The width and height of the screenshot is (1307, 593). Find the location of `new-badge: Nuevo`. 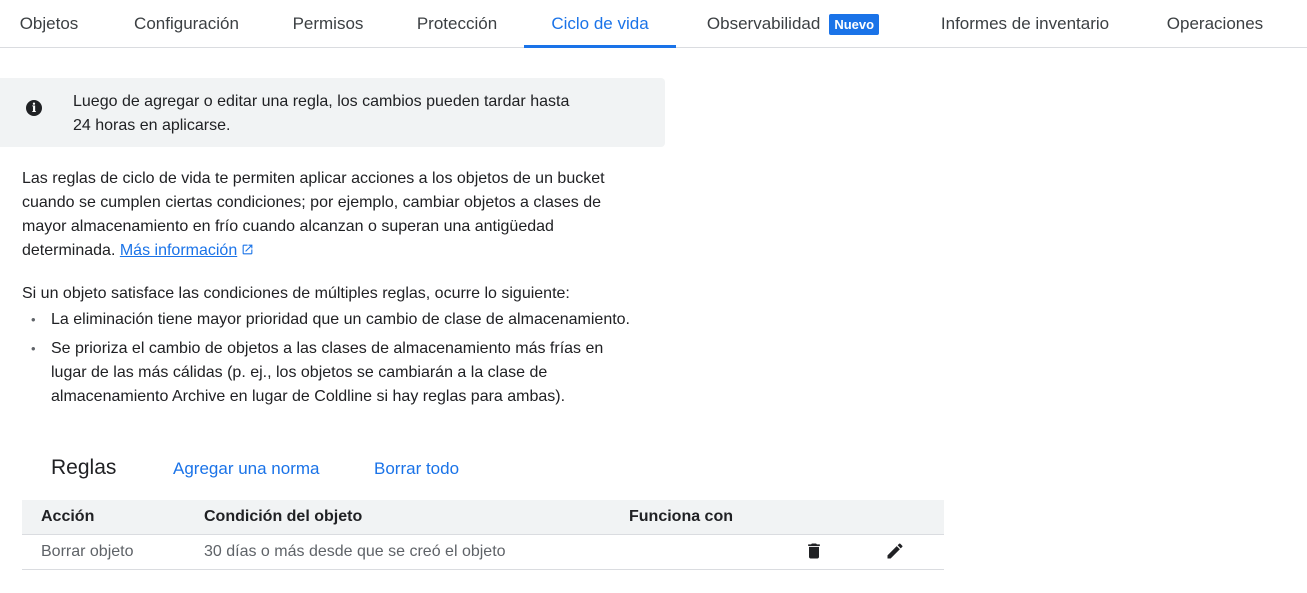

new-badge: Nuevo is located at coordinates (854, 24).